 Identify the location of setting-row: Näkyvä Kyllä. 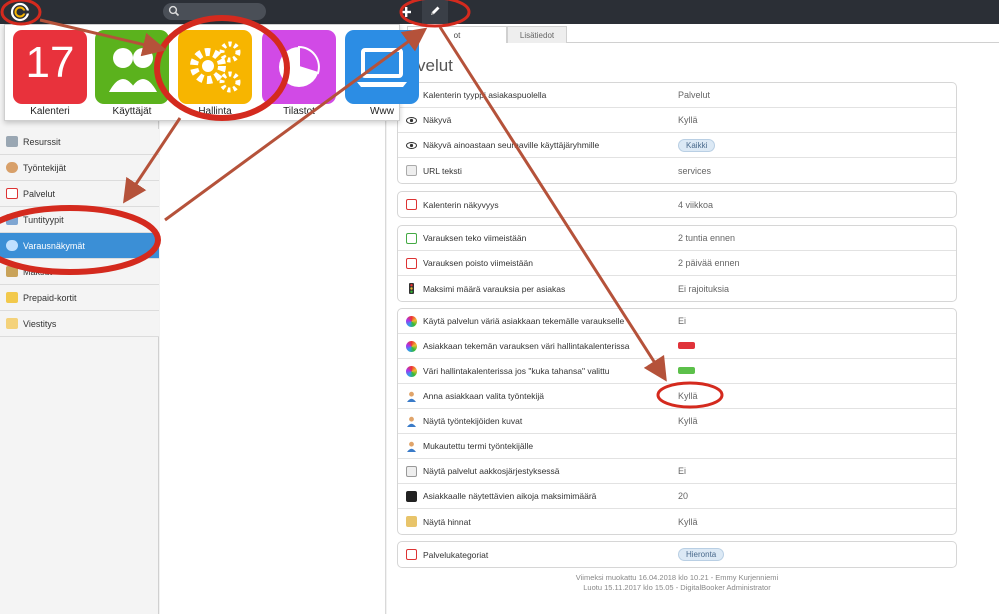
(677, 120).